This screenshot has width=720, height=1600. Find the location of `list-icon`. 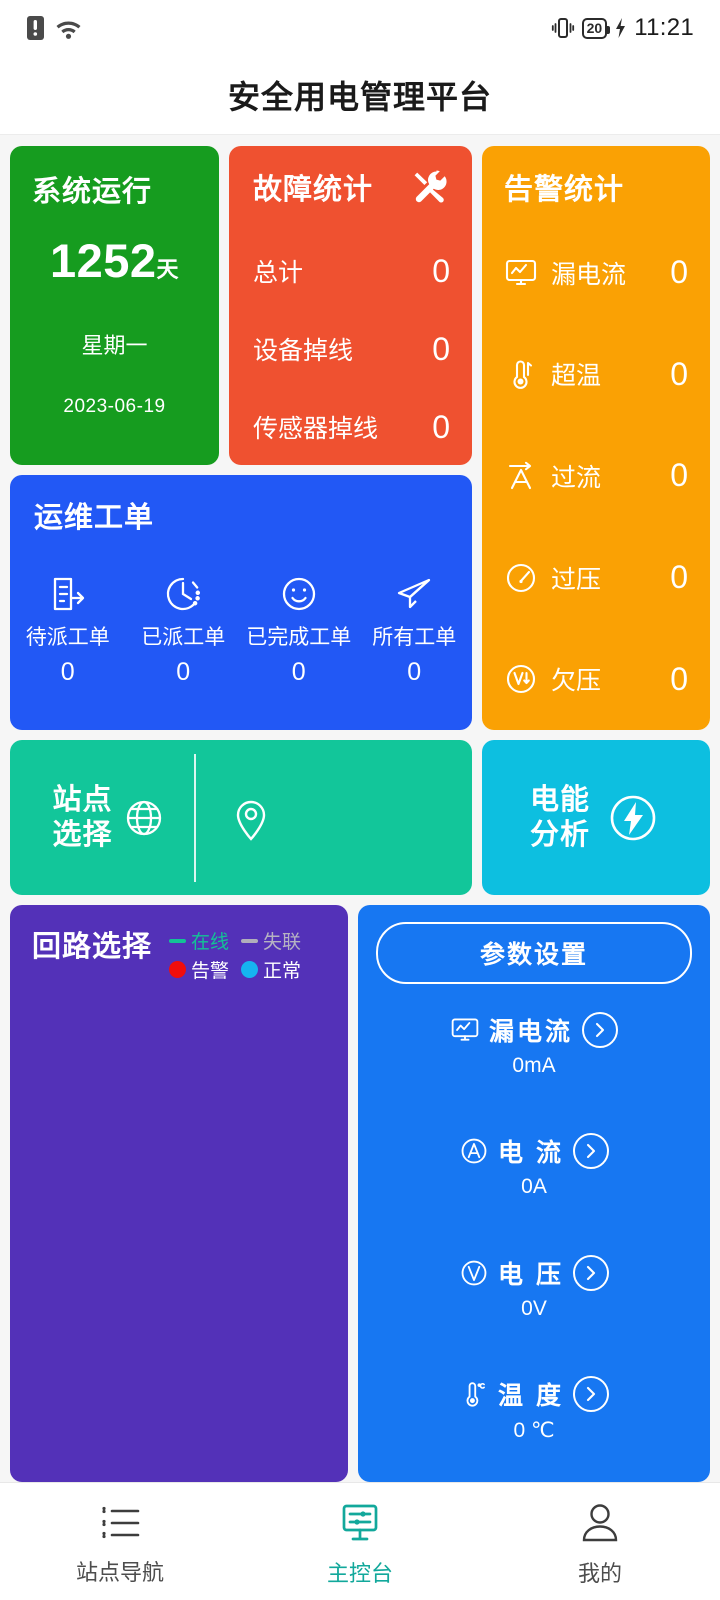

list-icon is located at coordinates (120, 1523).